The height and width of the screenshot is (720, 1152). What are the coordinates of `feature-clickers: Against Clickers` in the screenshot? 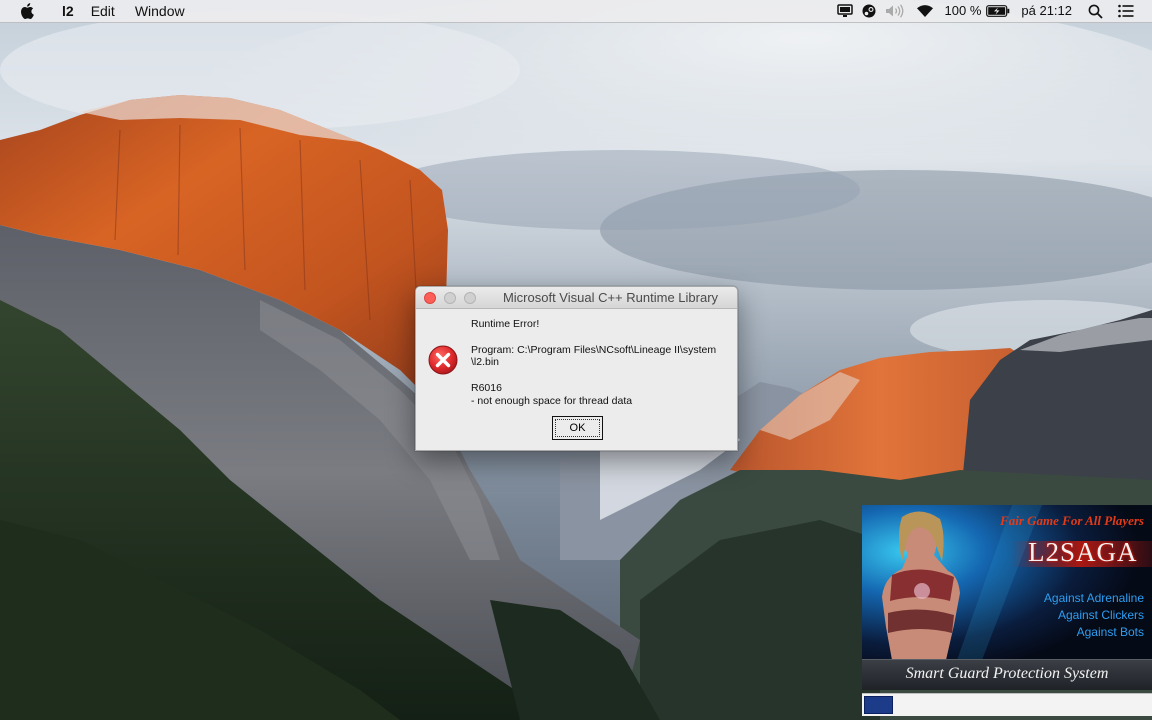 It's located at (1100, 615).